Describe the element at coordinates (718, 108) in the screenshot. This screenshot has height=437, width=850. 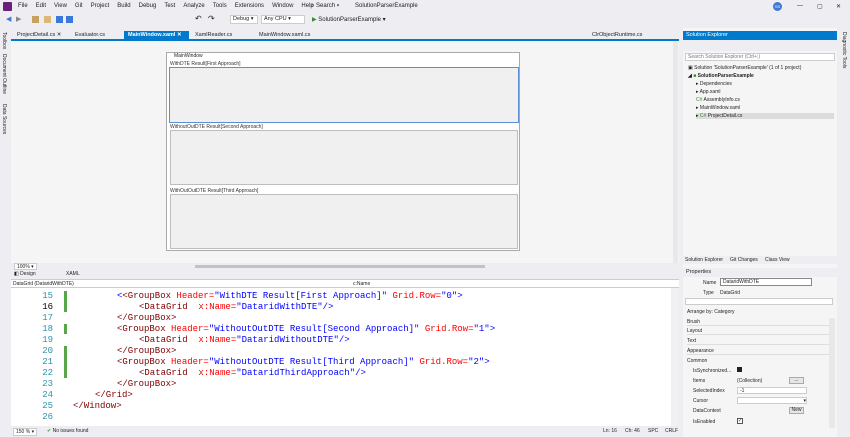
I see `tree-mainwindow-xaml: ▸ MainWindow.xaml` at that location.